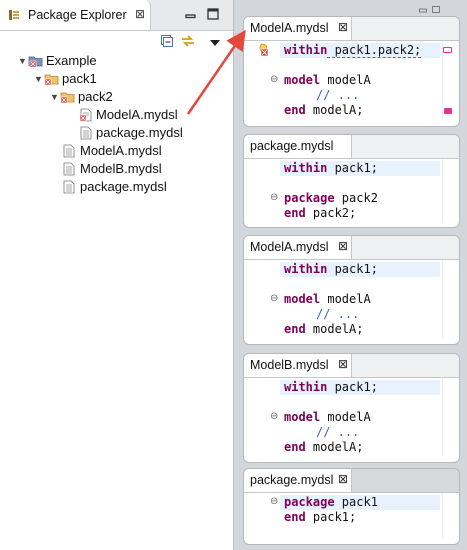 The image size is (467, 550). I want to click on code-line: within pack1.pack2;, so click(360, 50).